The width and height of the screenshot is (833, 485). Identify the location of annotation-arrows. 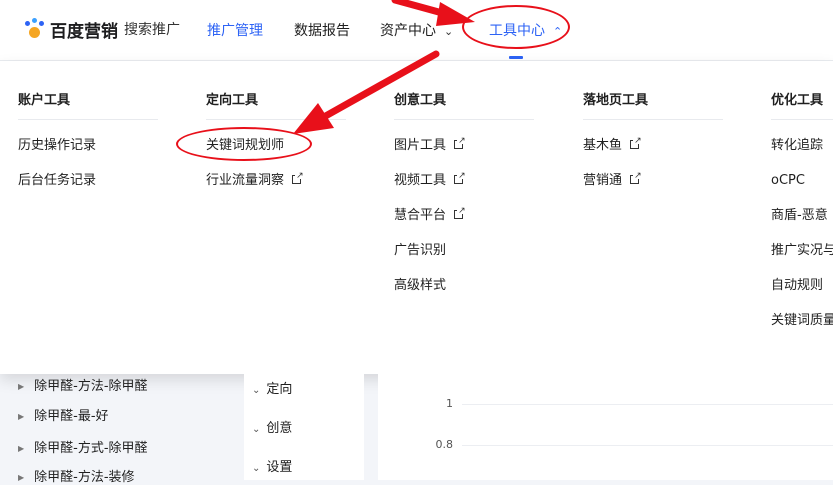
(384, 67).